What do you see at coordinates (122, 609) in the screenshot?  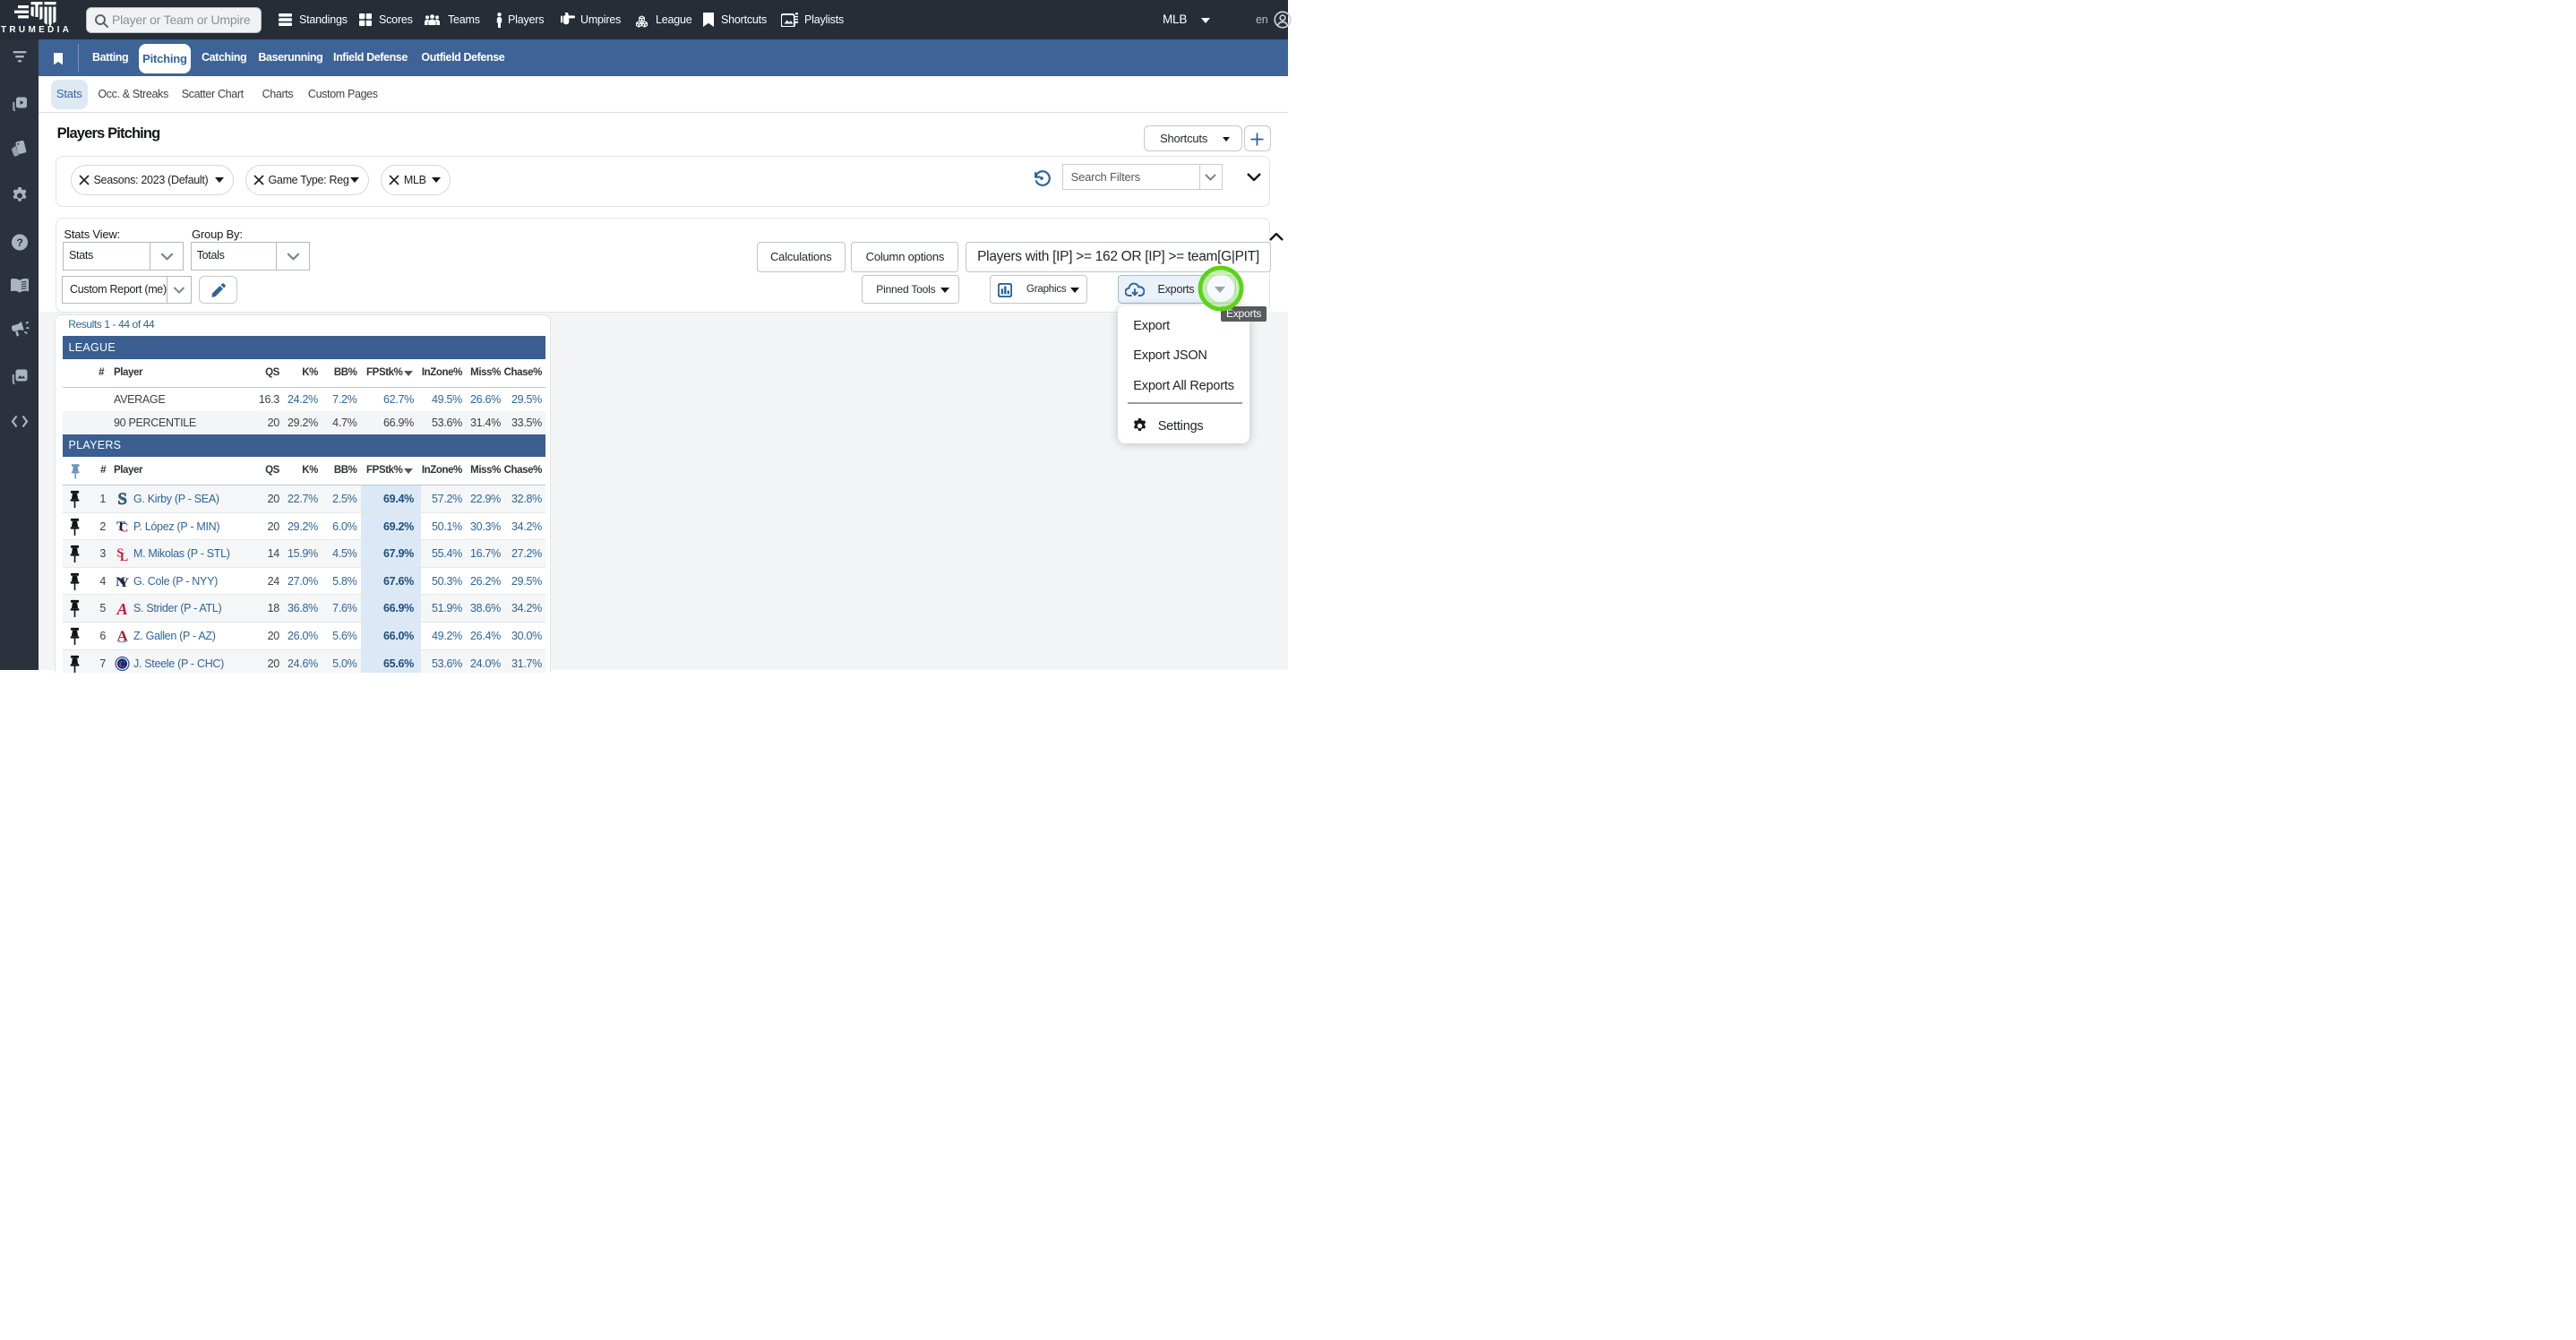 I see `svg-text: A` at bounding box center [122, 609].